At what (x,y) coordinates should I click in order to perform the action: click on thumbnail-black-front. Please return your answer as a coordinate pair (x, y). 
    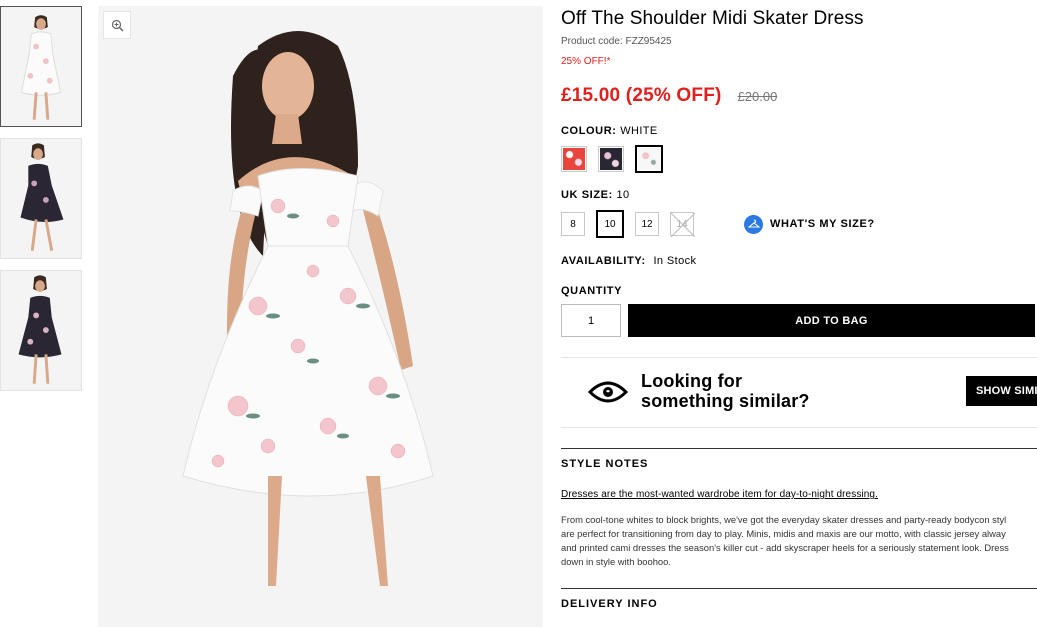
    Looking at the image, I should click on (41, 330).